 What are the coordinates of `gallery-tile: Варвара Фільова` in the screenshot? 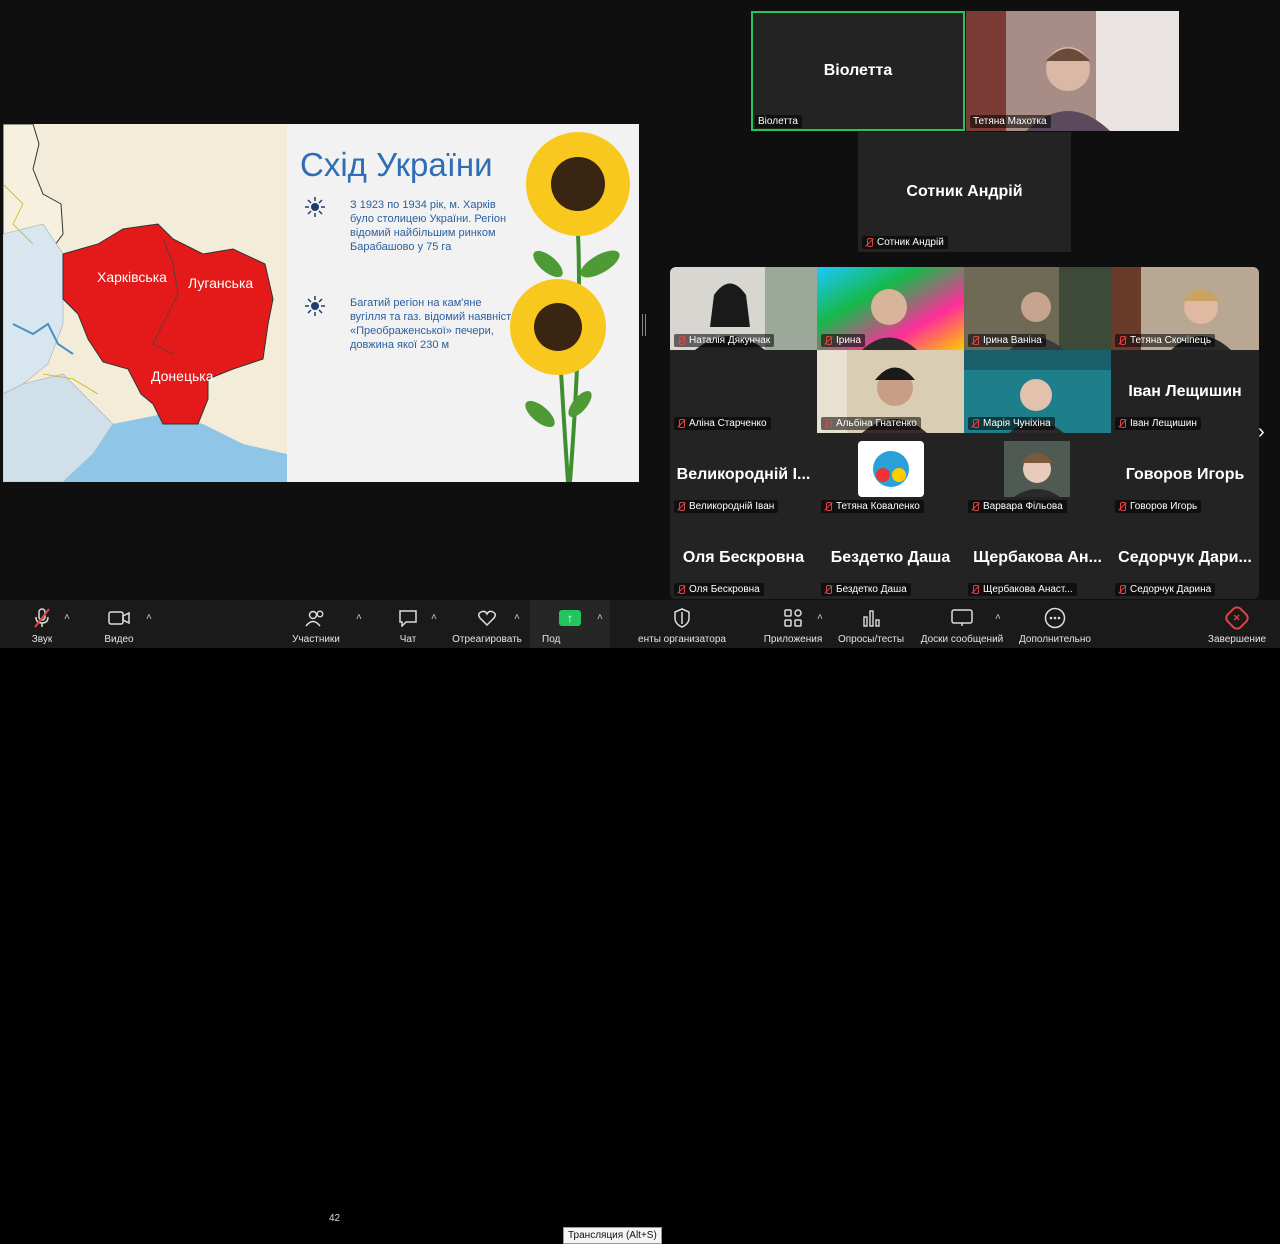 It's located at (1037, 474).